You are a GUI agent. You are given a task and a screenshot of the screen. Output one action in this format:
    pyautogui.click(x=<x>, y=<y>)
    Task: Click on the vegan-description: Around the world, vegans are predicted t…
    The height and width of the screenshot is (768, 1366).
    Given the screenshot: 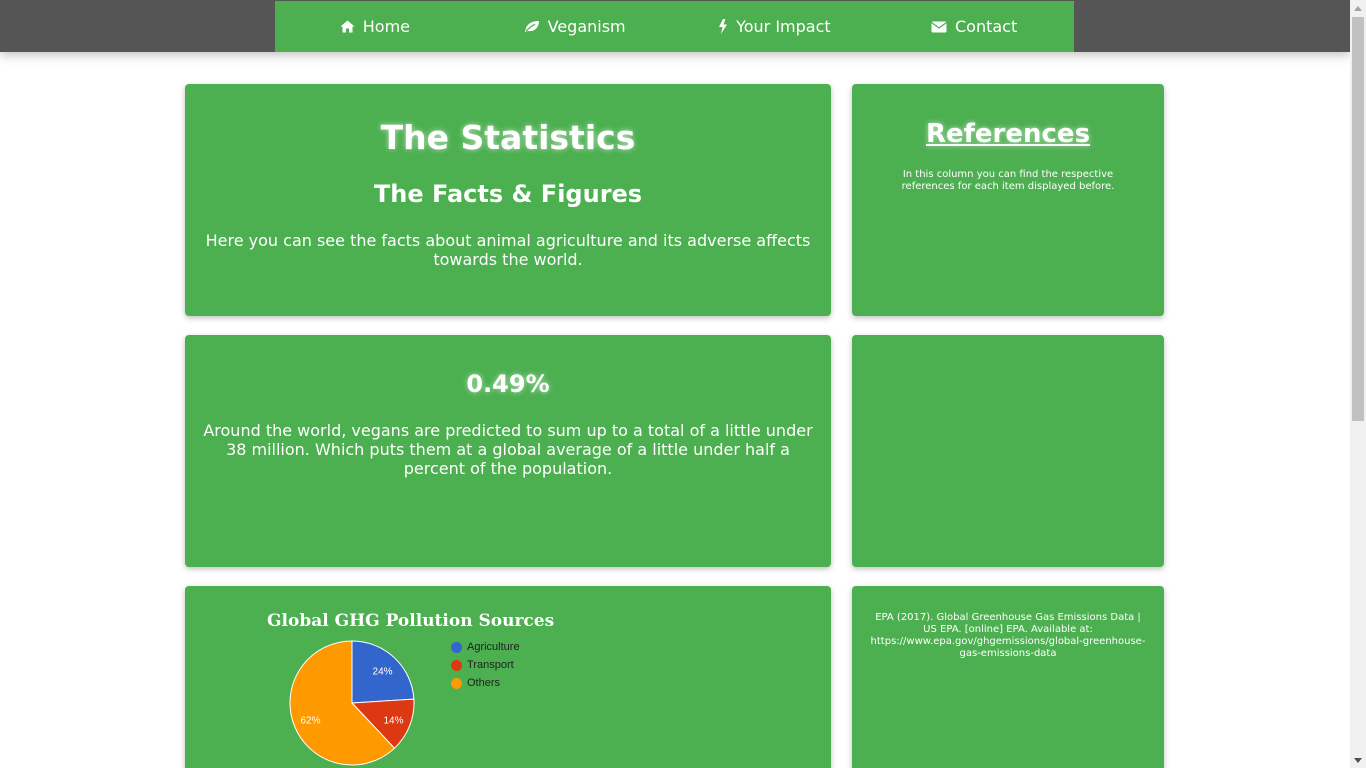 What is the action you would take?
    pyautogui.click(x=508, y=449)
    